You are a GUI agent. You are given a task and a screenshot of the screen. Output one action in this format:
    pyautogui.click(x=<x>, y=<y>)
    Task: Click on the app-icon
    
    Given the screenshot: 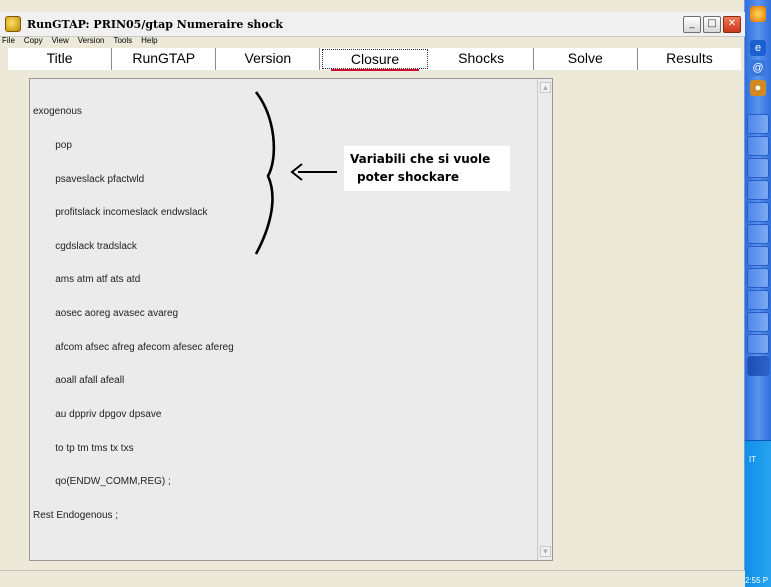 What is the action you would take?
    pyautogui.click(x=13, y=24)
    